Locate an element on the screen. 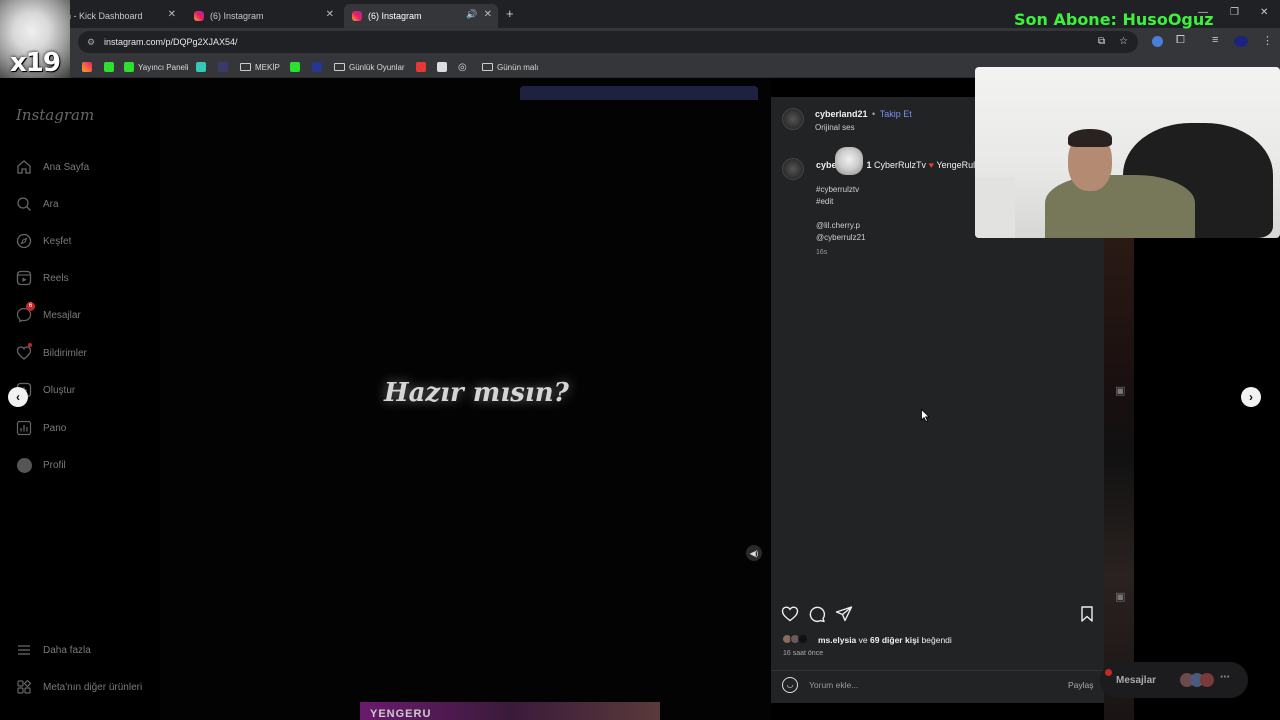 Image resolution: width=1280 pixels, height=720 pixels. likes-count-link: 69 diğer kişi is located at coordinates (894, 640).